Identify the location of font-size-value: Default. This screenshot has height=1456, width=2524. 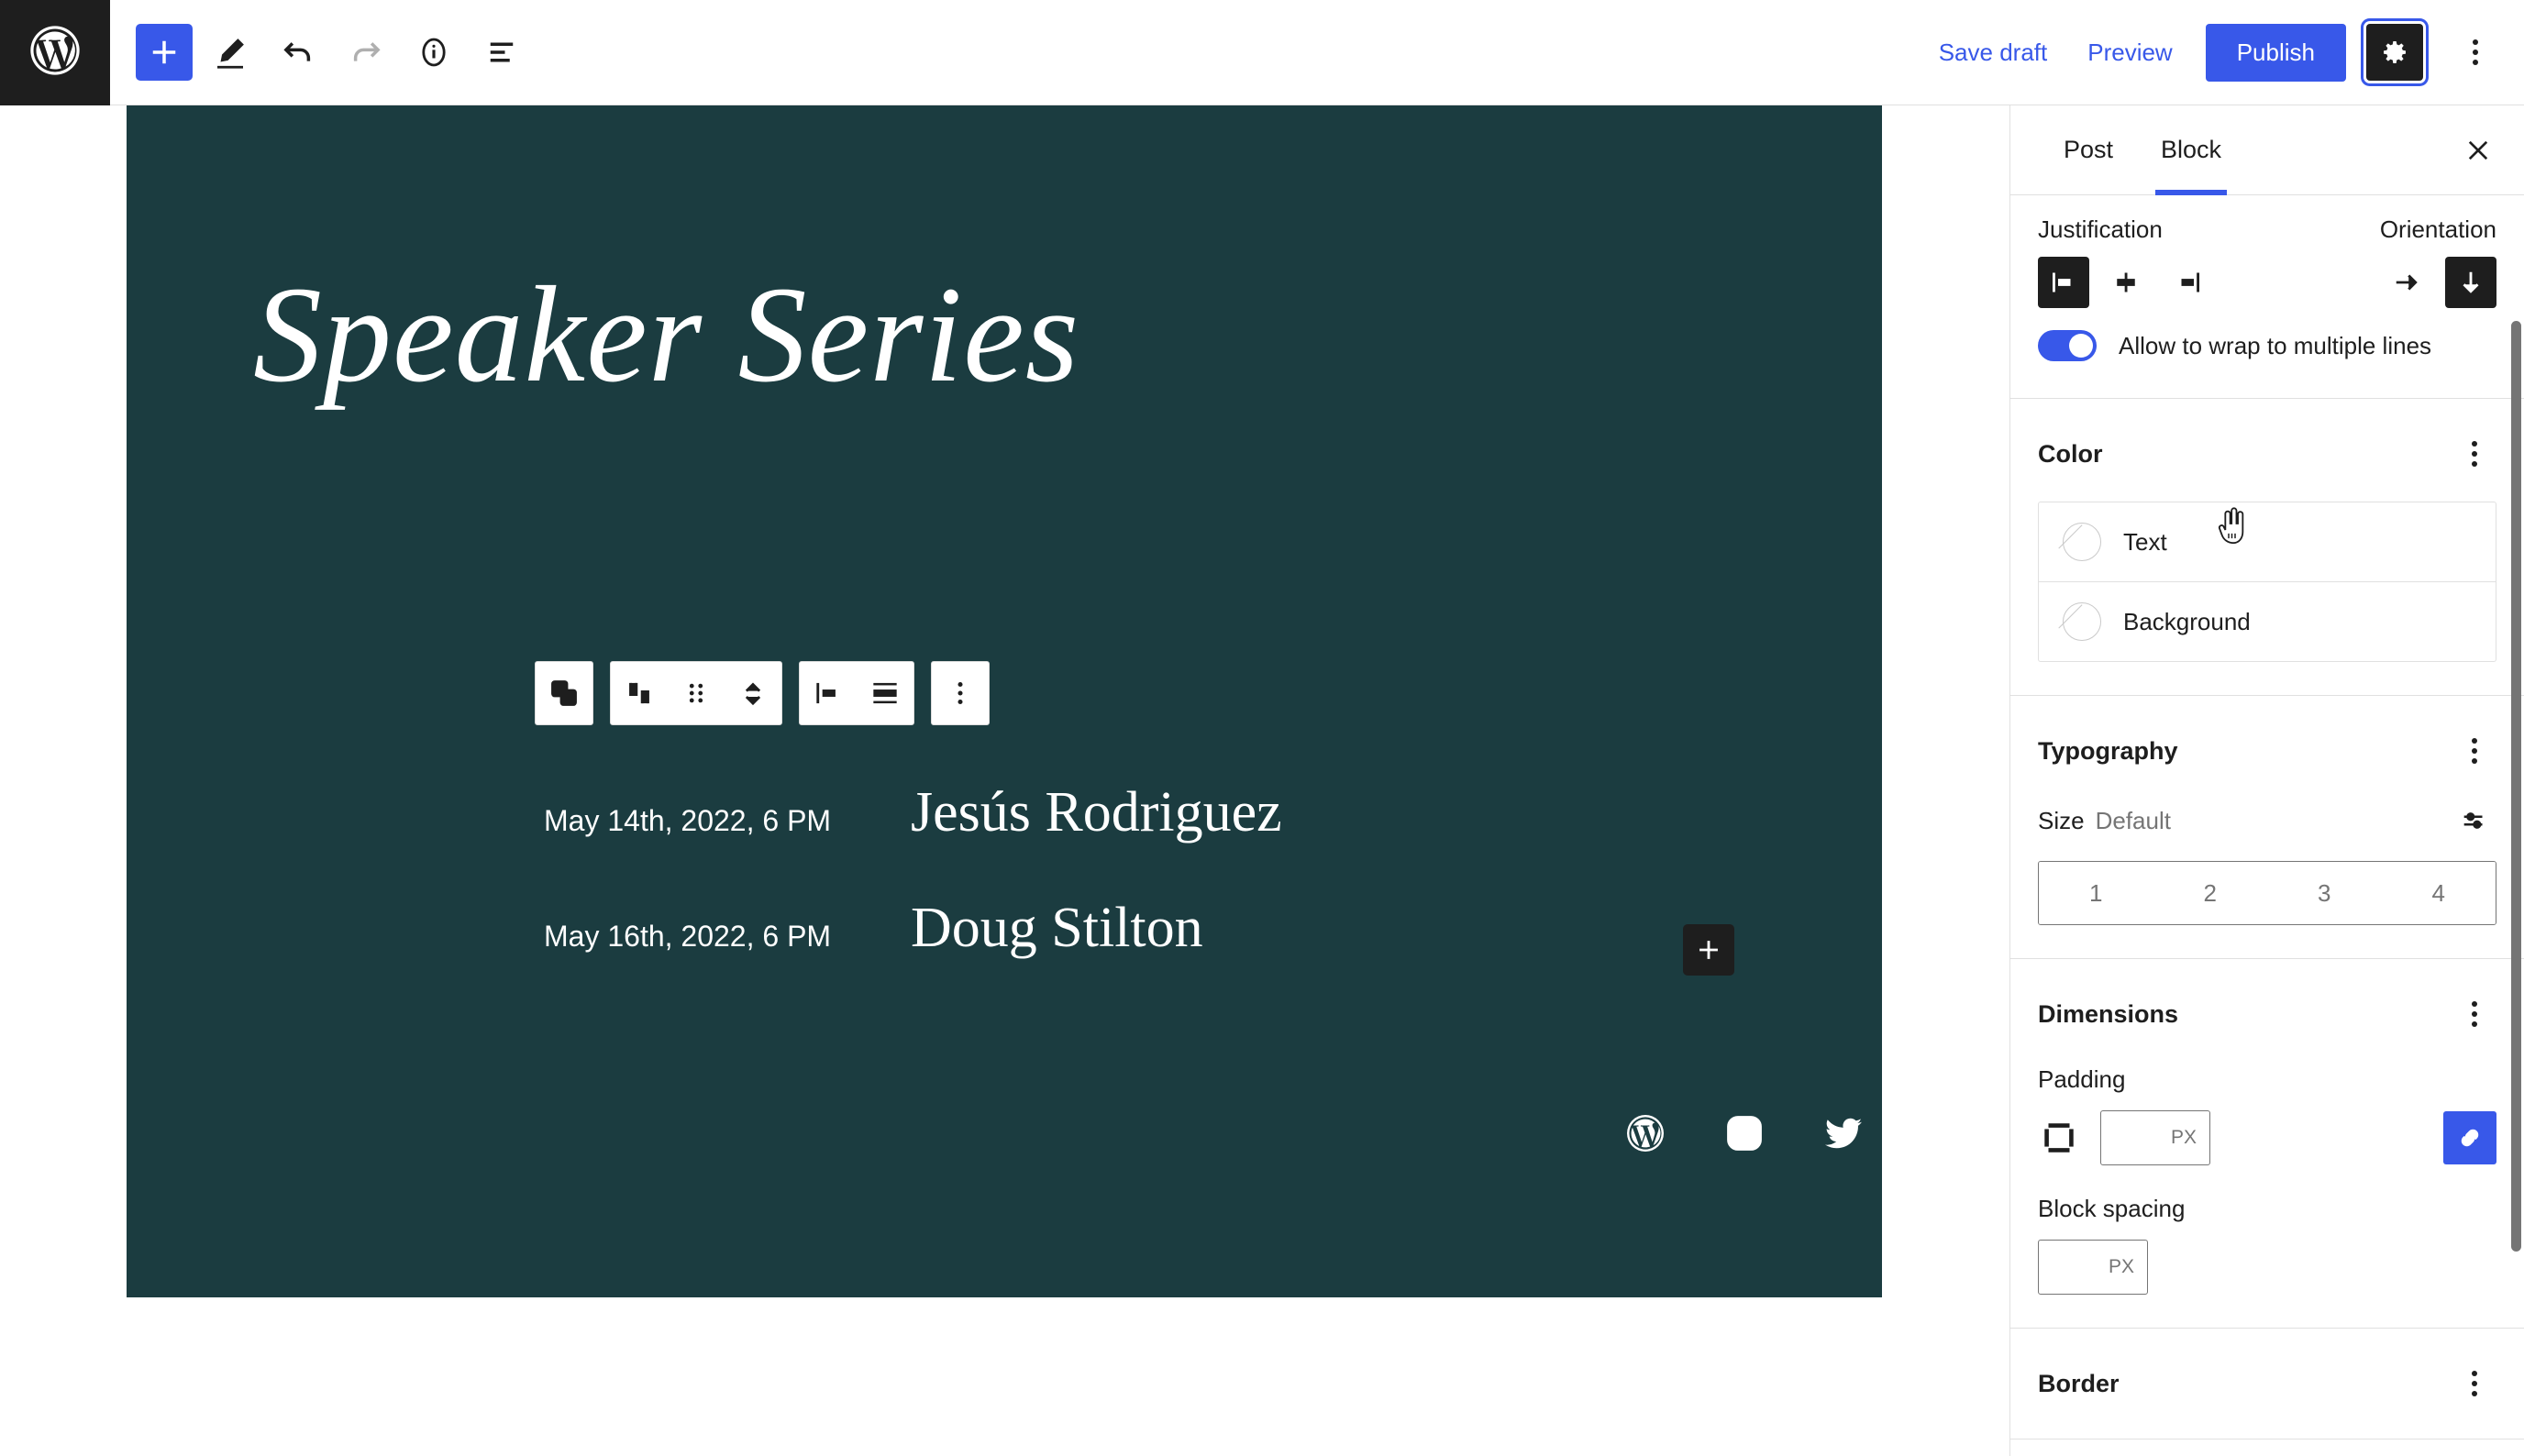
(2133, 820).